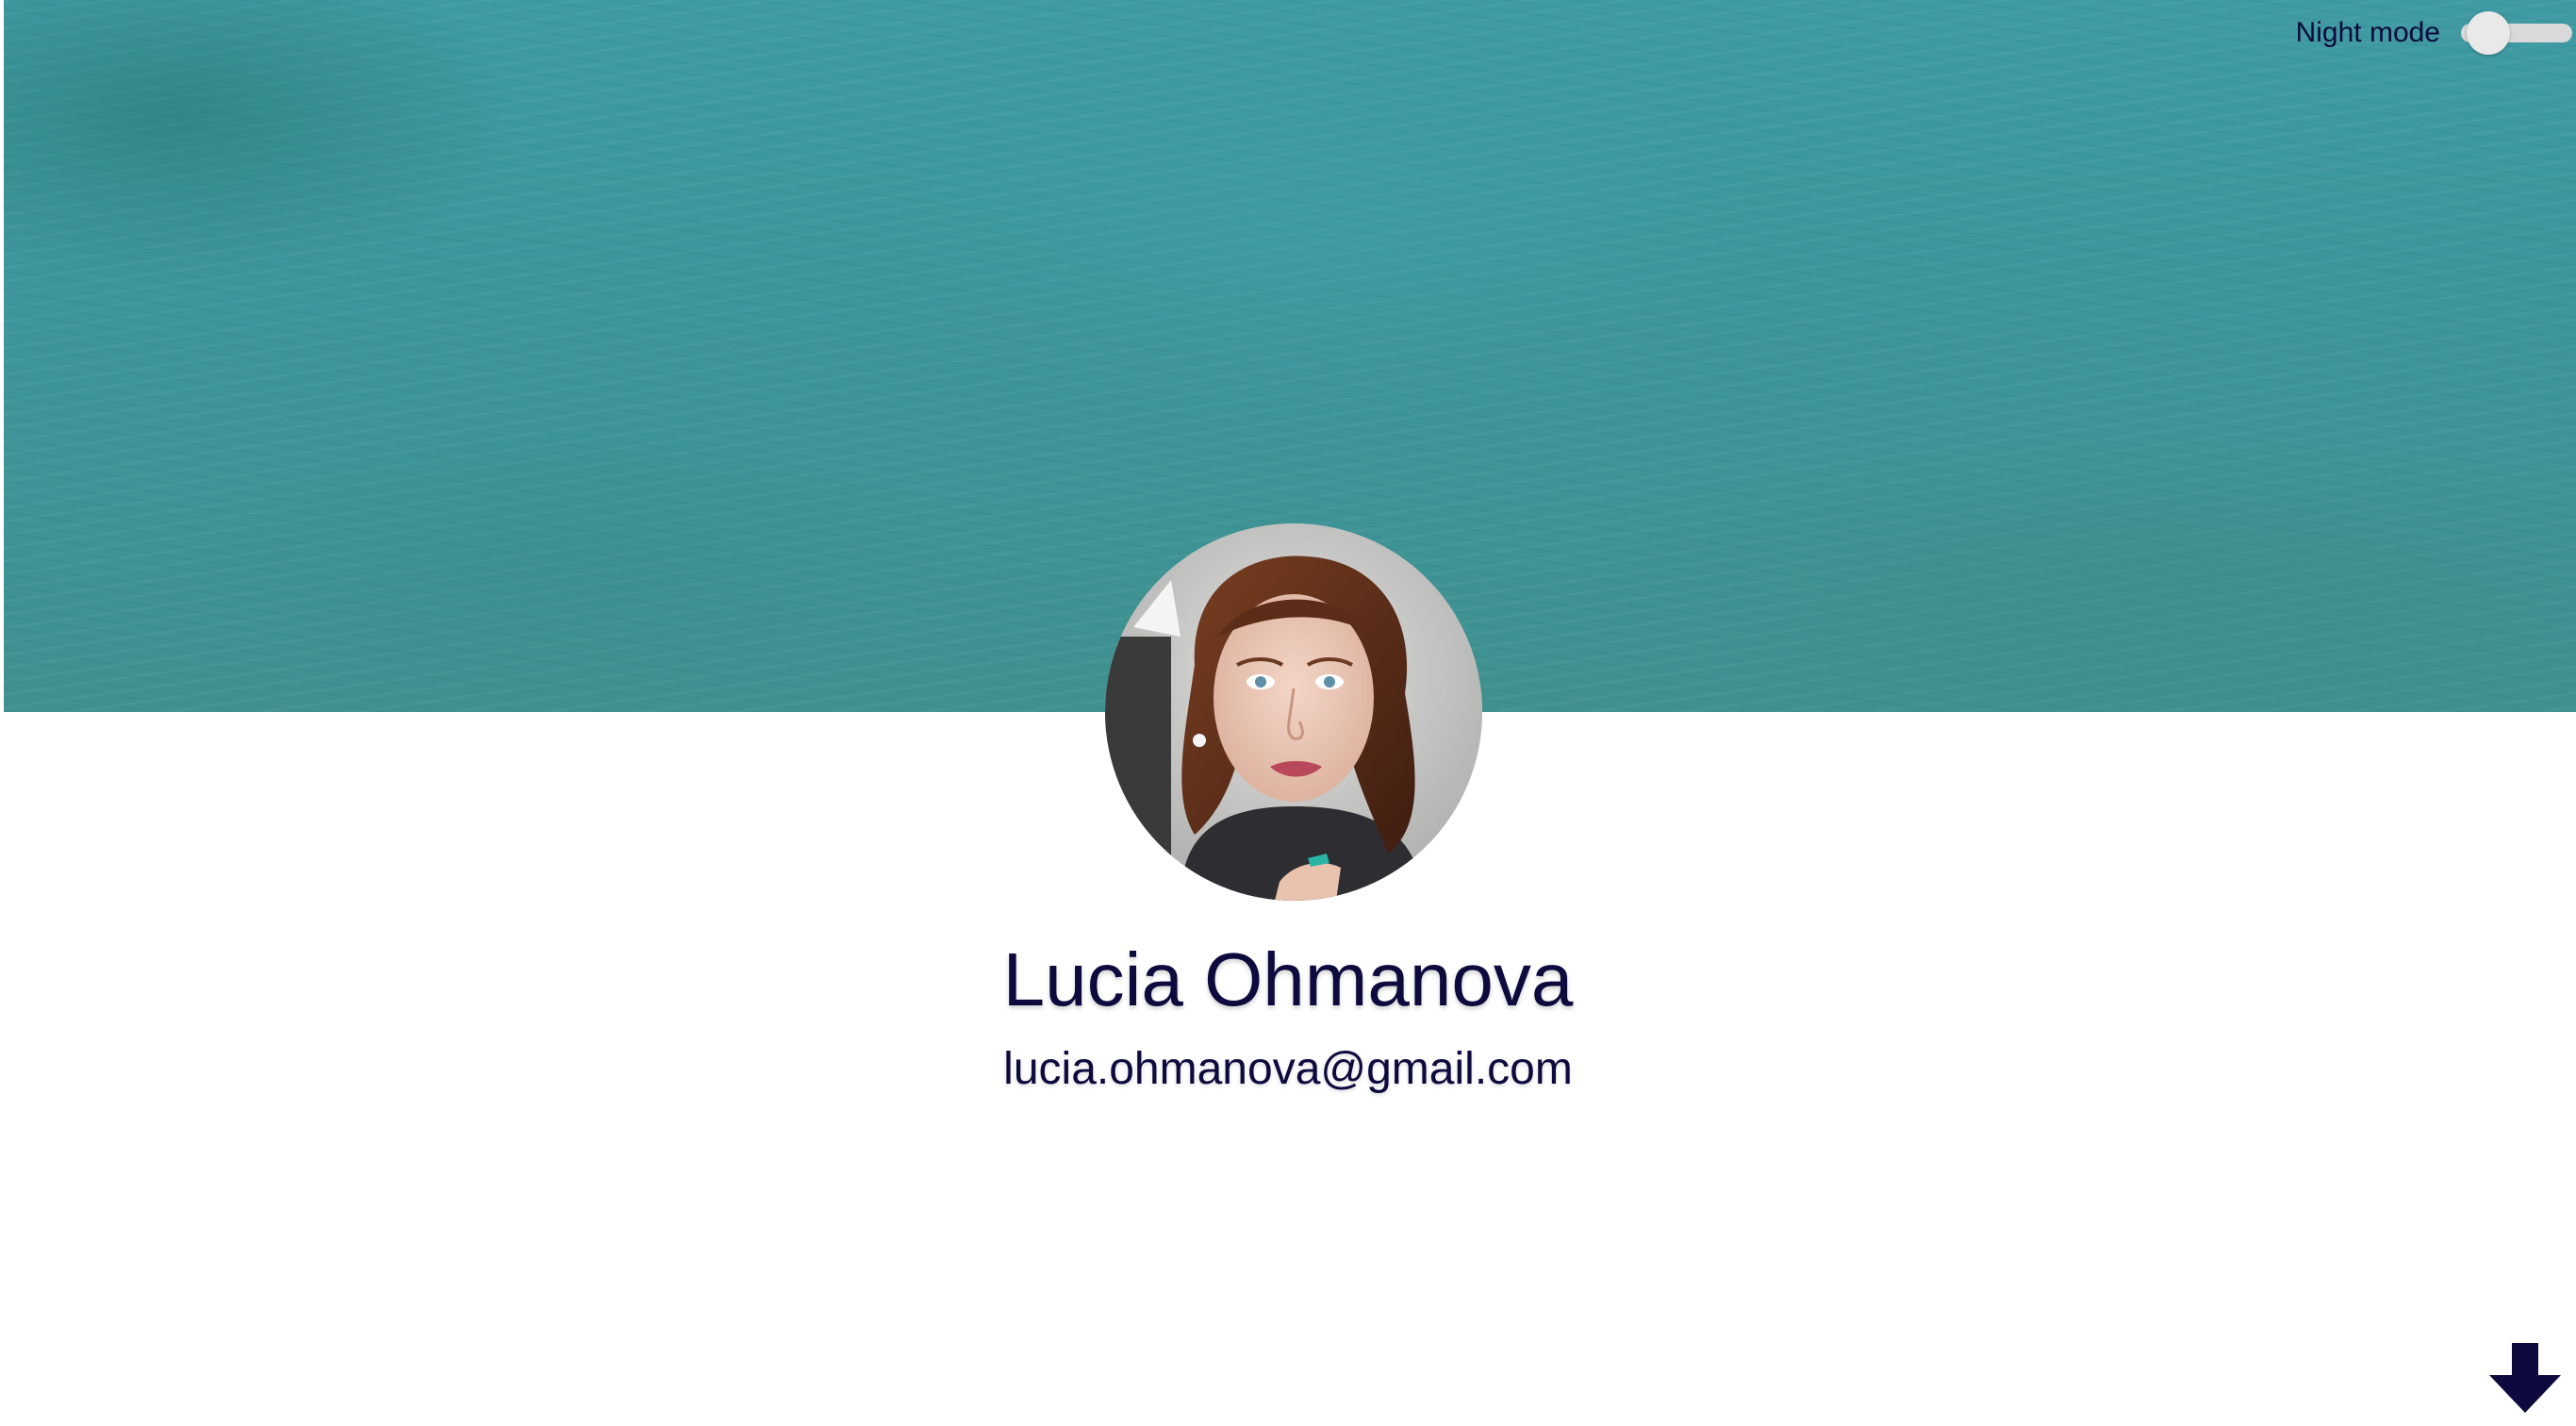  Describe the element at coordinates (1288, 979) in the screenshot. I see `profile-name: Lucia Ohmanova` at that location.